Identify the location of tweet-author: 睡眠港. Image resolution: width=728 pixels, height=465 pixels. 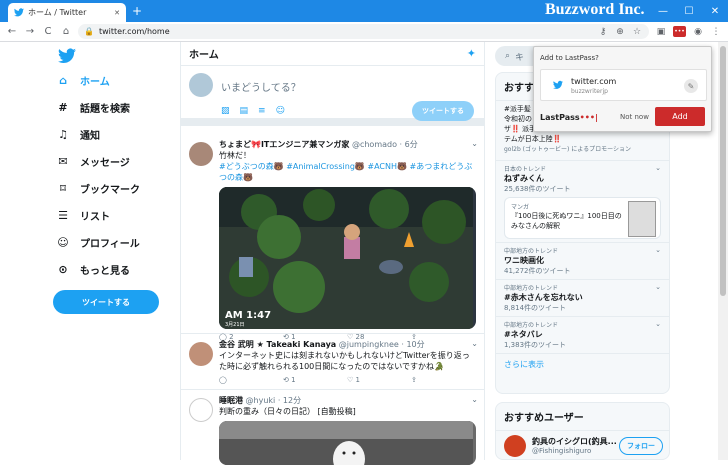
(231, 400).